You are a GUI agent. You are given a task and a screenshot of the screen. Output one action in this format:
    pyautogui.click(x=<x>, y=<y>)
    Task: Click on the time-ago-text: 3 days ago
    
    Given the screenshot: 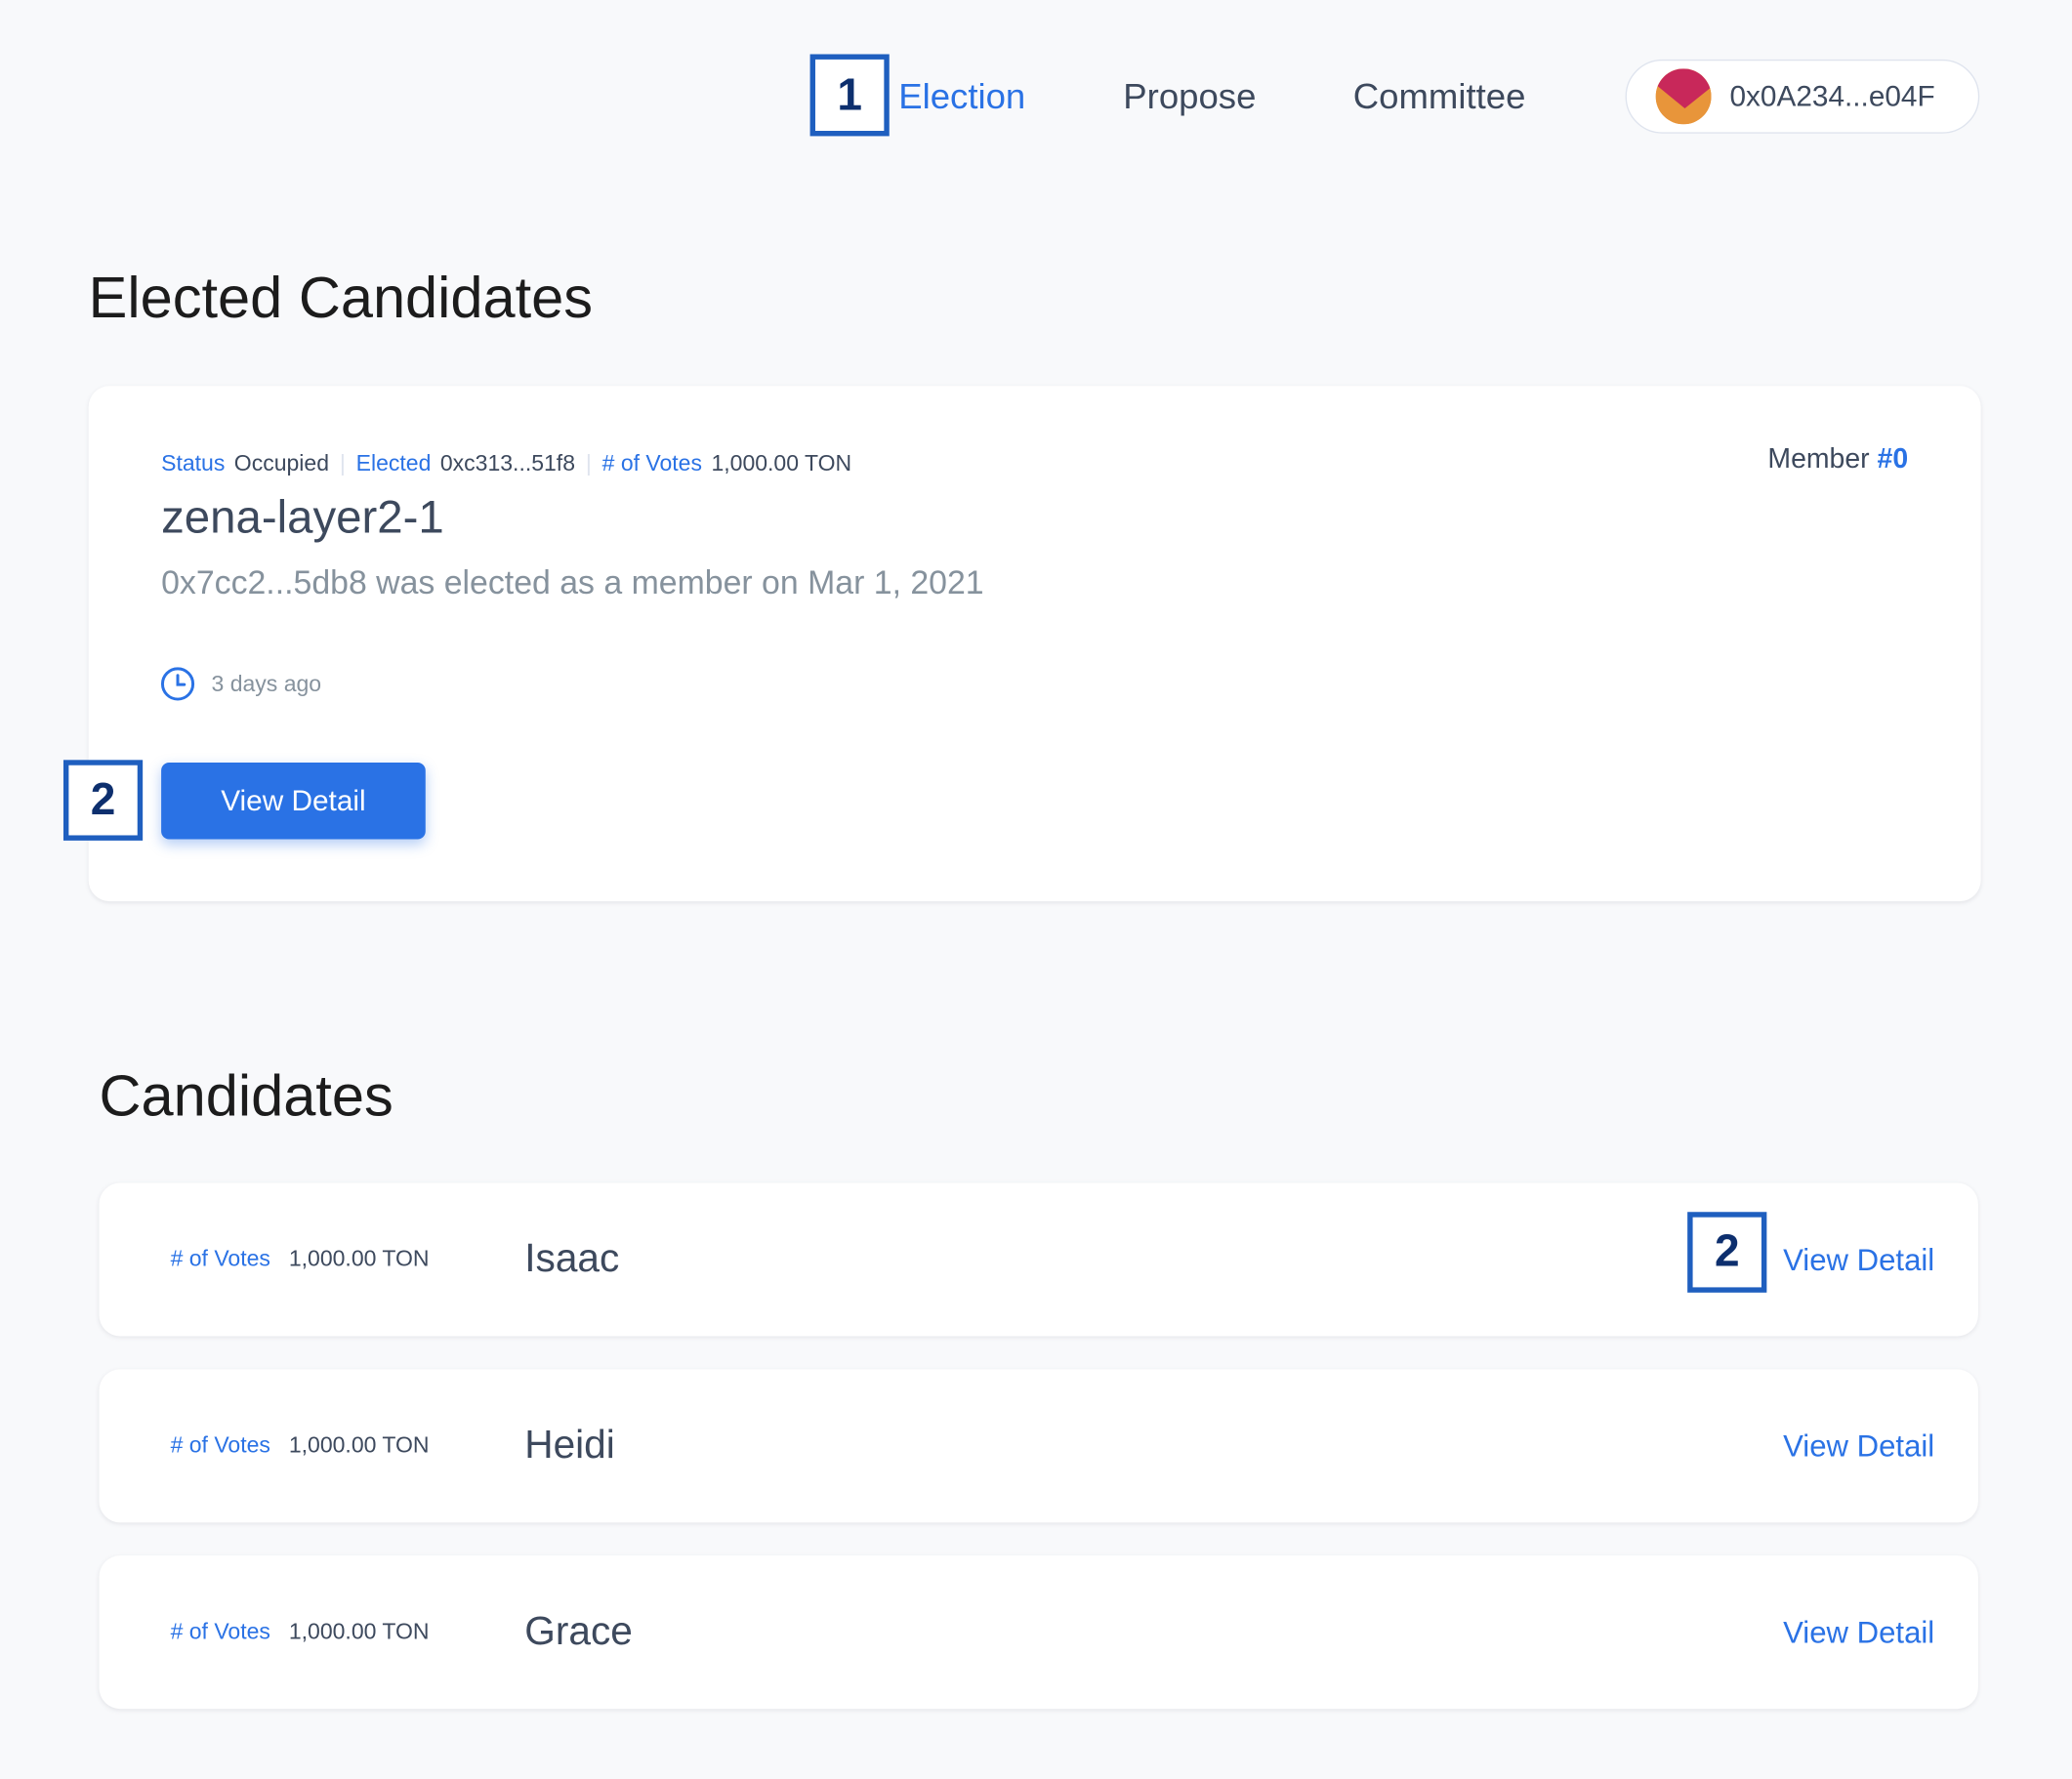 What is the action you would take?
    pyautogui.click(x=266, y=683)
    